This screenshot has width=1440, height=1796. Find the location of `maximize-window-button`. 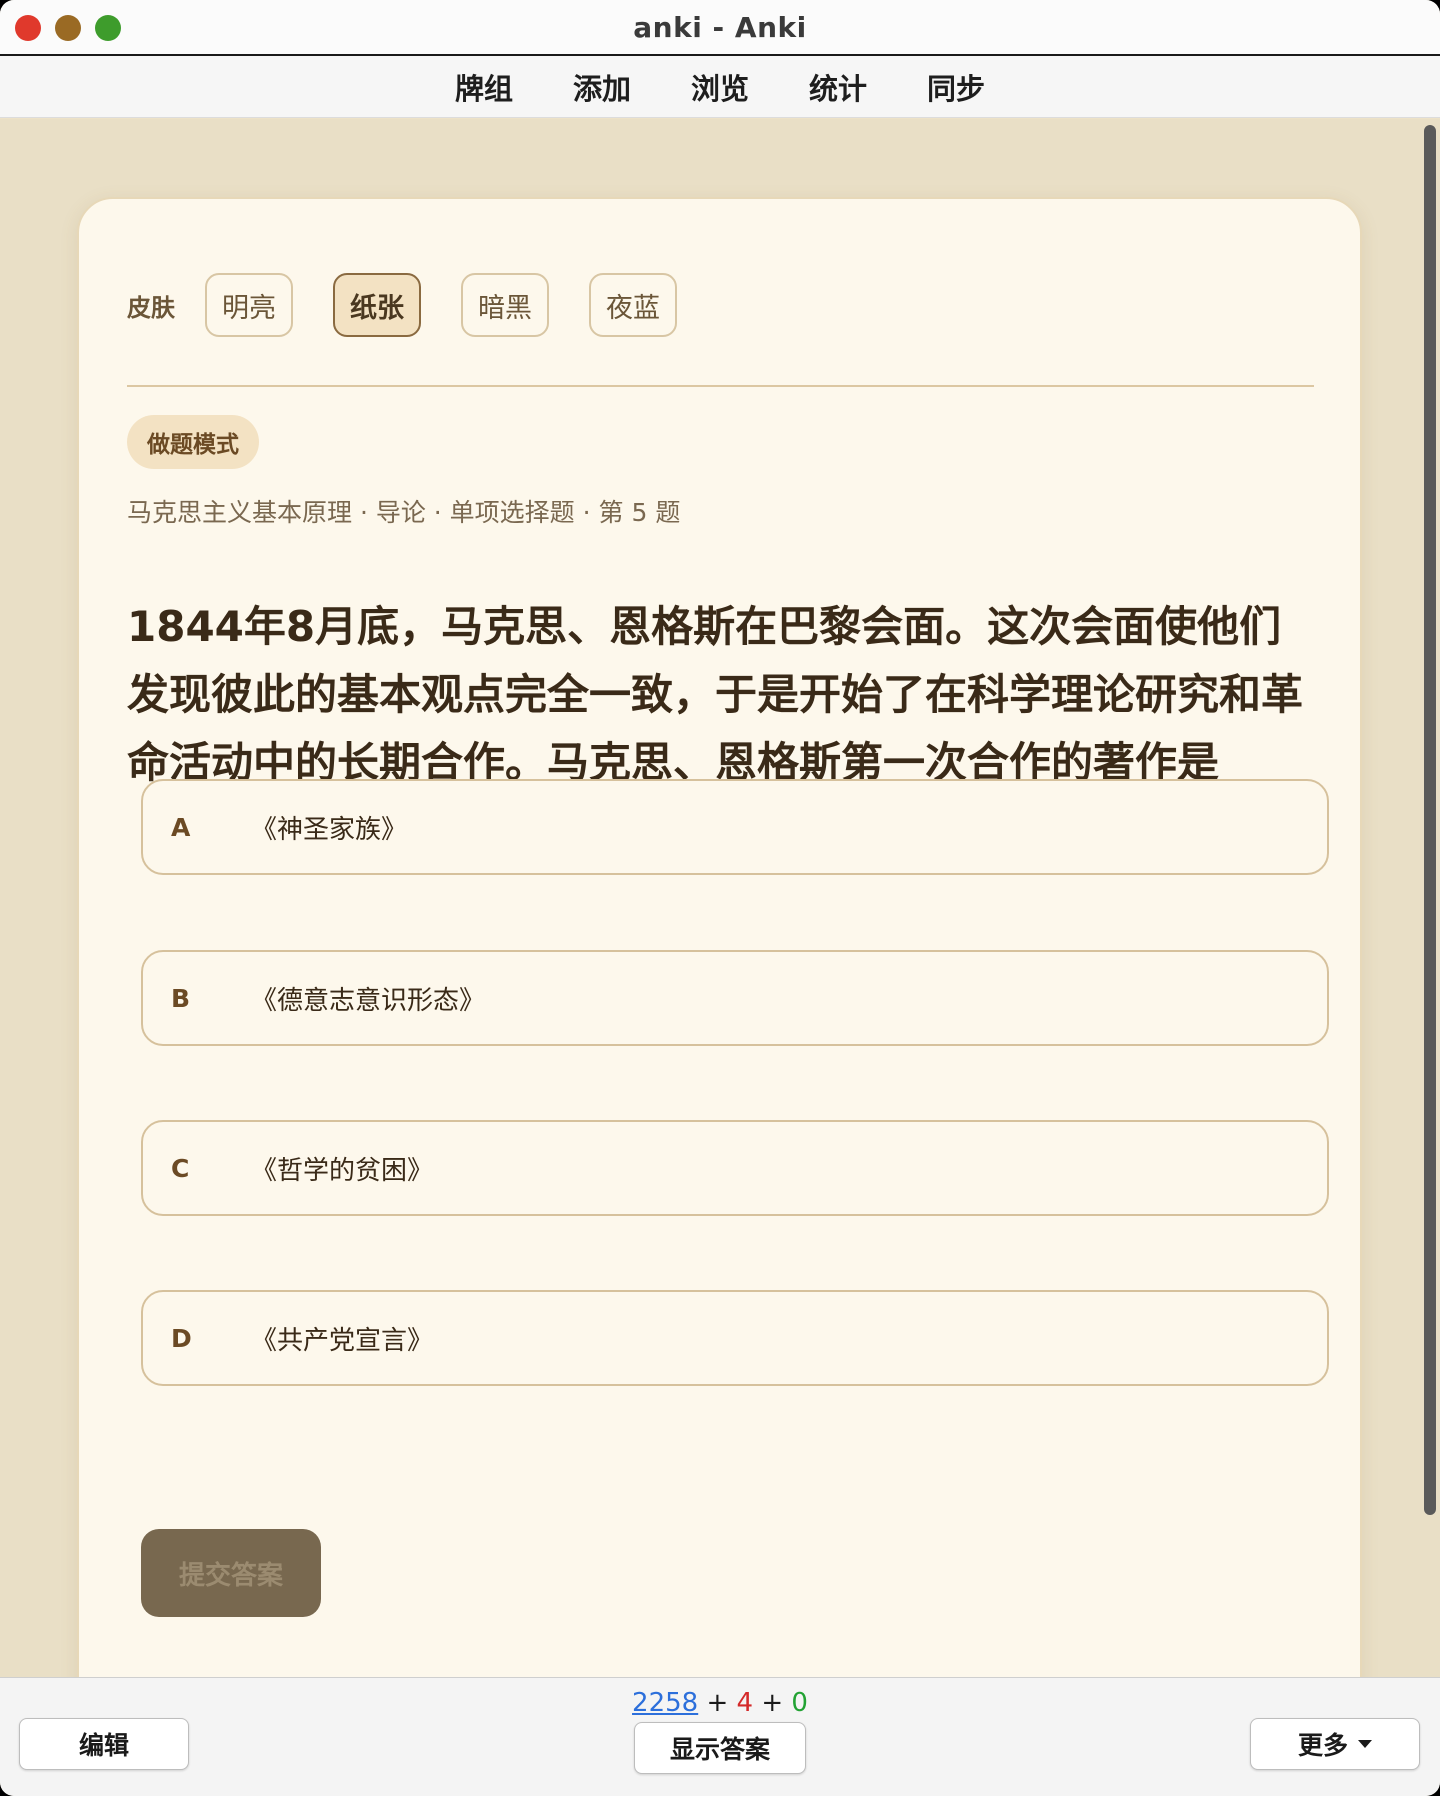

maximize-window-button is located at coordinates (108, 28).